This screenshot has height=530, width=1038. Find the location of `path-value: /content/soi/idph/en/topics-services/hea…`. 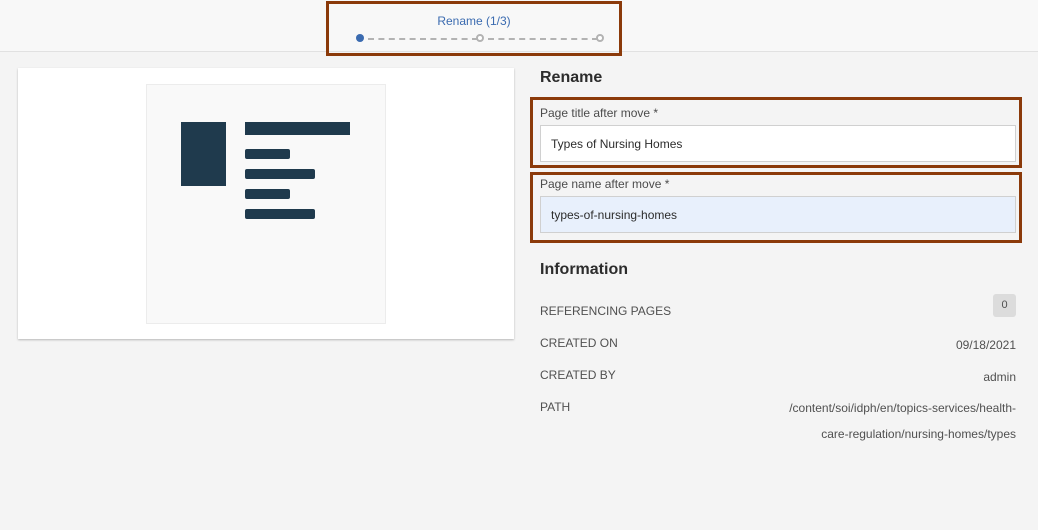

path-value: /content/soi/idph/en/topics-services/hea… is located at coordinates (886, 421).